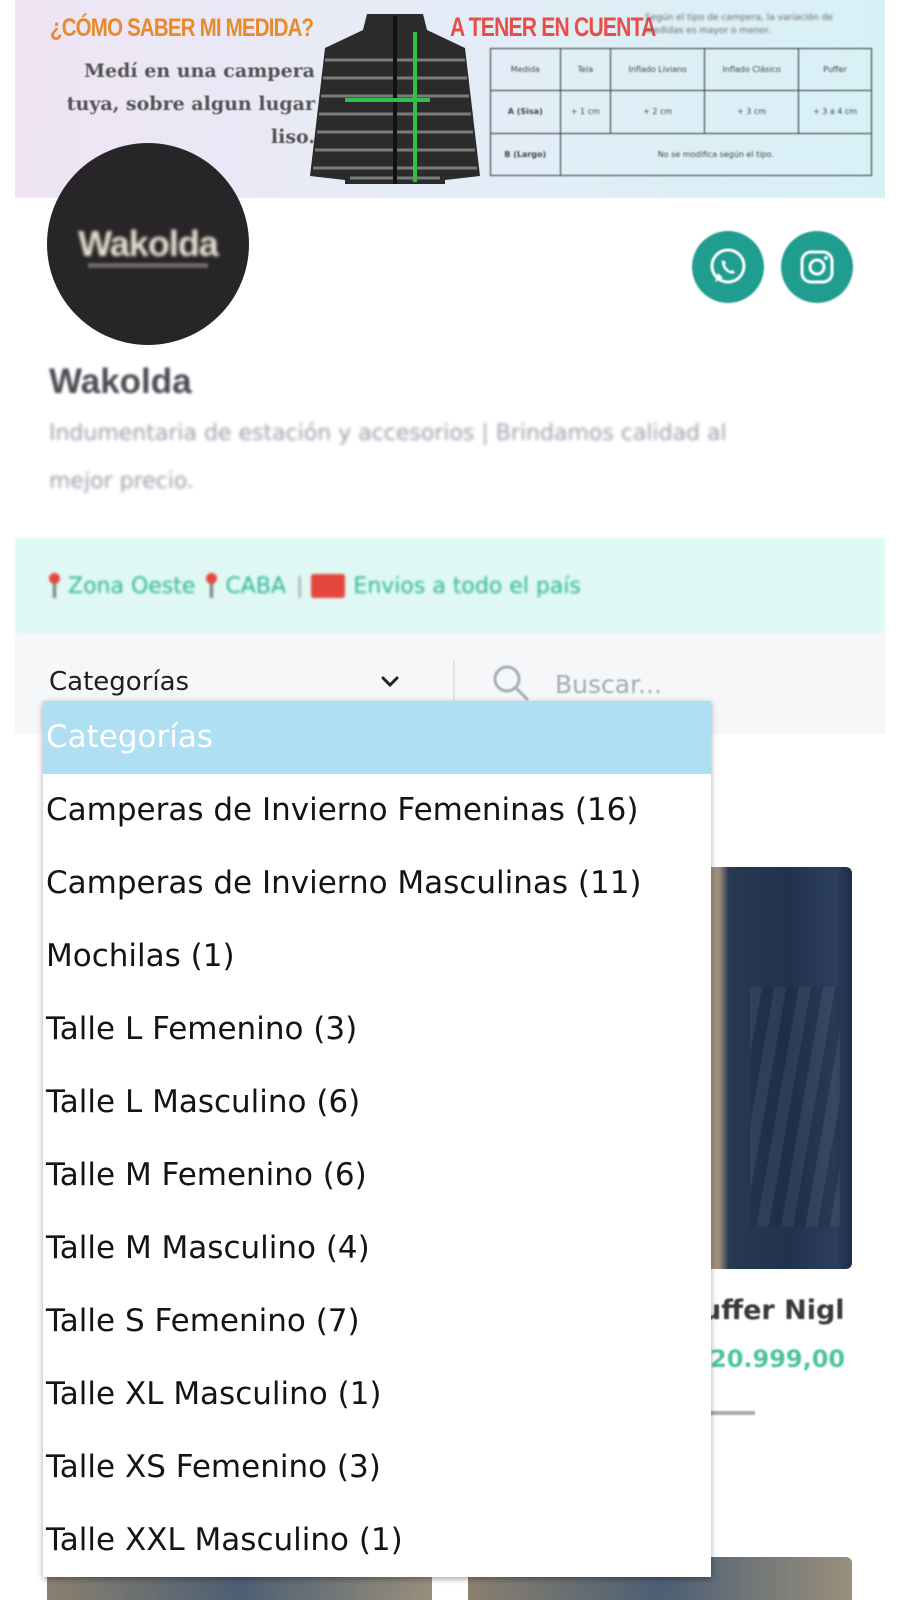  What do you see at coordinates (377, 1394) in the screenshot?
I see `dropdown-option-talle-xl-masculino: Talle XL Masculino (1)` at bounding box center [377, 1394].